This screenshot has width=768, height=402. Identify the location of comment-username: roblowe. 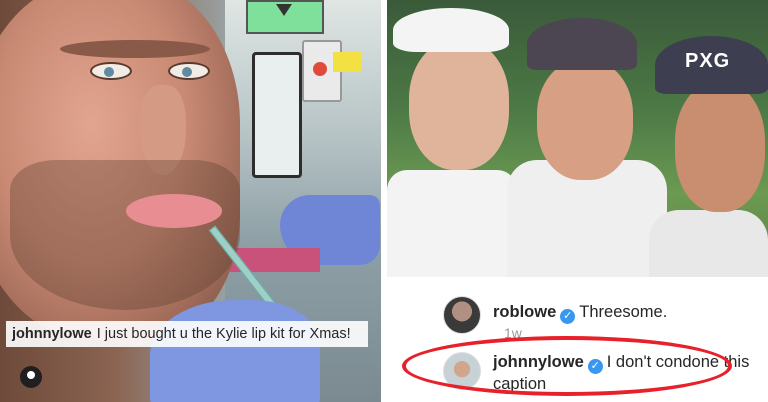
(524, 312).